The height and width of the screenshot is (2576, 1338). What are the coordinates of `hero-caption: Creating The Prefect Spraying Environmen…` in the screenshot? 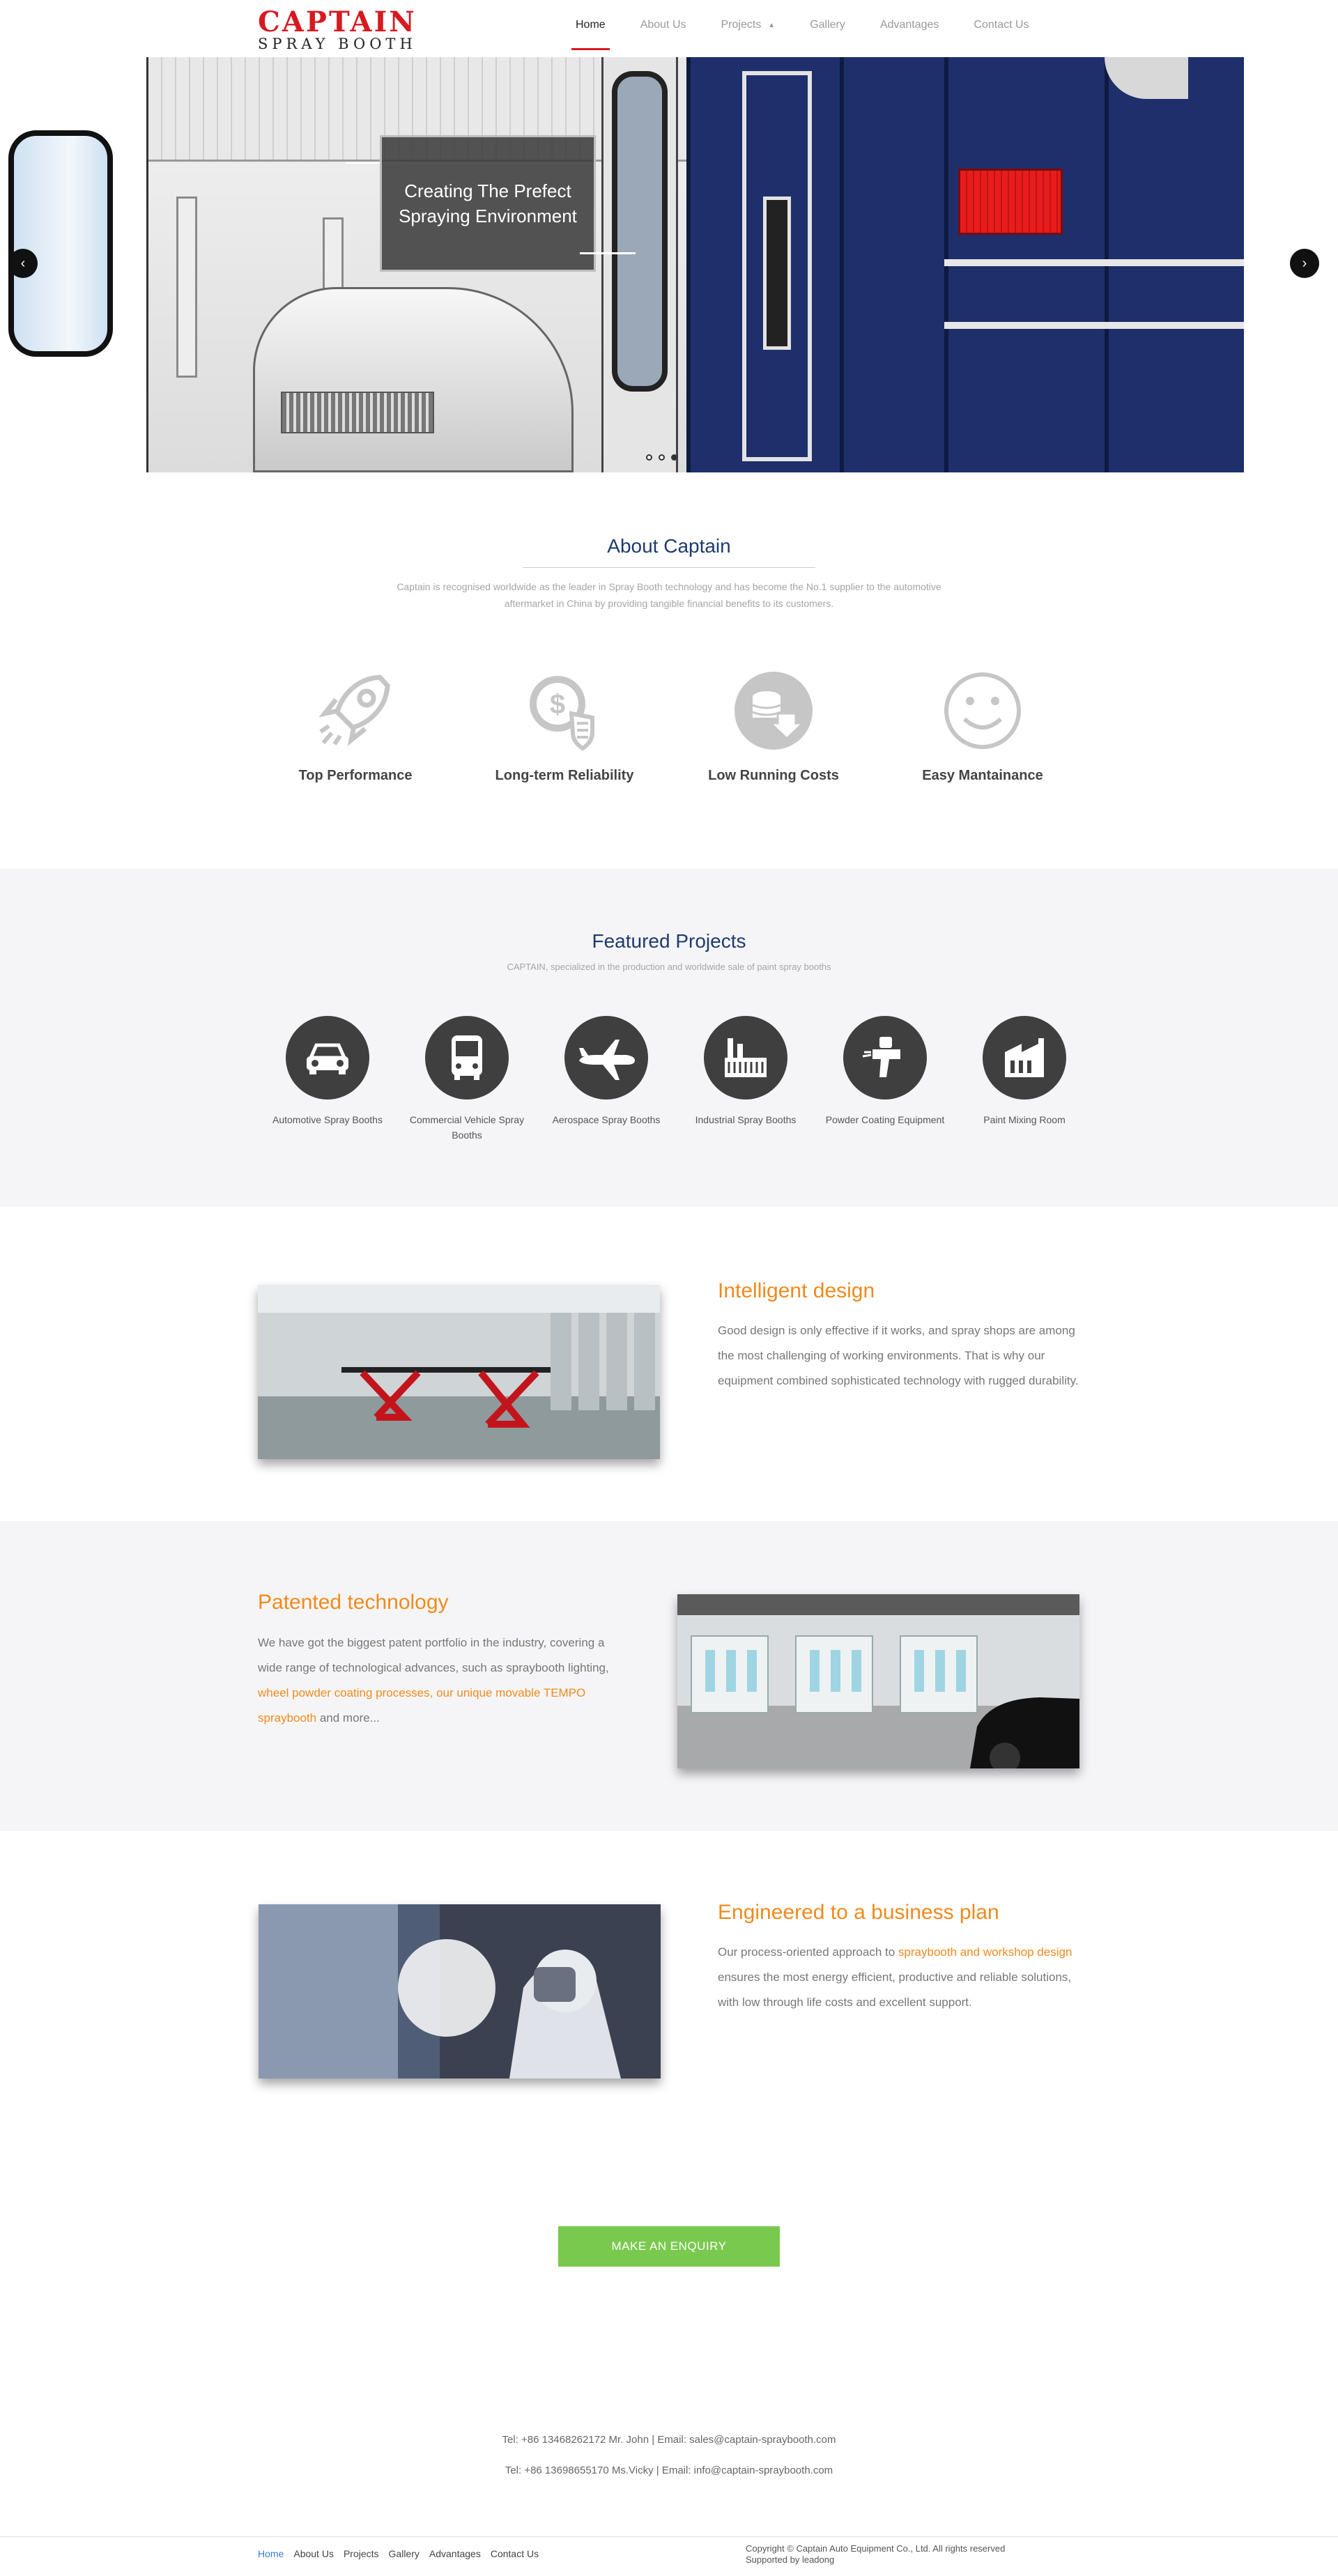 It's located at (488, 203).